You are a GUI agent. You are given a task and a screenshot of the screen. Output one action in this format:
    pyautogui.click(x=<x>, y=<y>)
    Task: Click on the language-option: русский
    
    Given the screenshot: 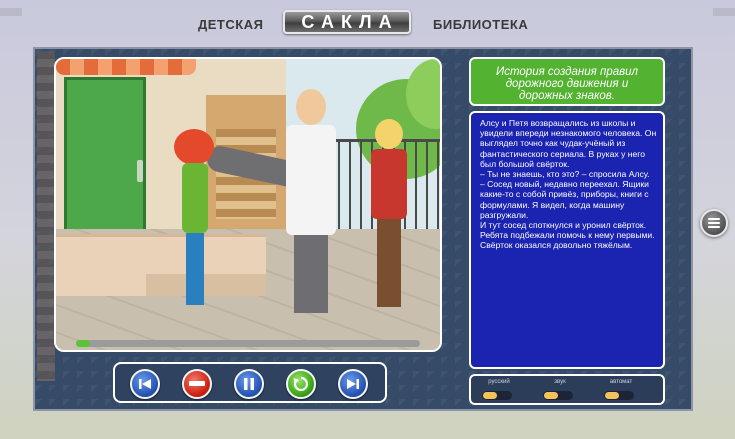 What is the action you would take?
    pyautogui.click(x=499, y=391)
    